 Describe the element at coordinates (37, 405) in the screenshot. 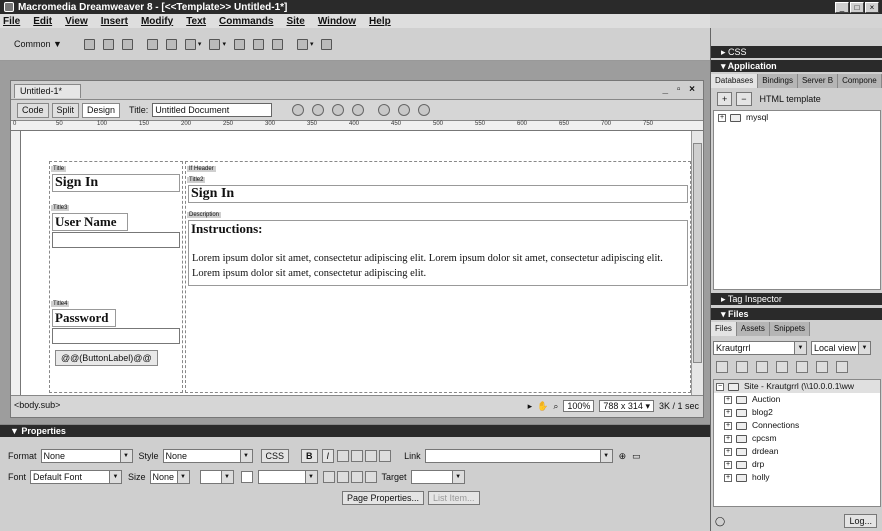

I see `tag-selector: <body.sub>` at that location.